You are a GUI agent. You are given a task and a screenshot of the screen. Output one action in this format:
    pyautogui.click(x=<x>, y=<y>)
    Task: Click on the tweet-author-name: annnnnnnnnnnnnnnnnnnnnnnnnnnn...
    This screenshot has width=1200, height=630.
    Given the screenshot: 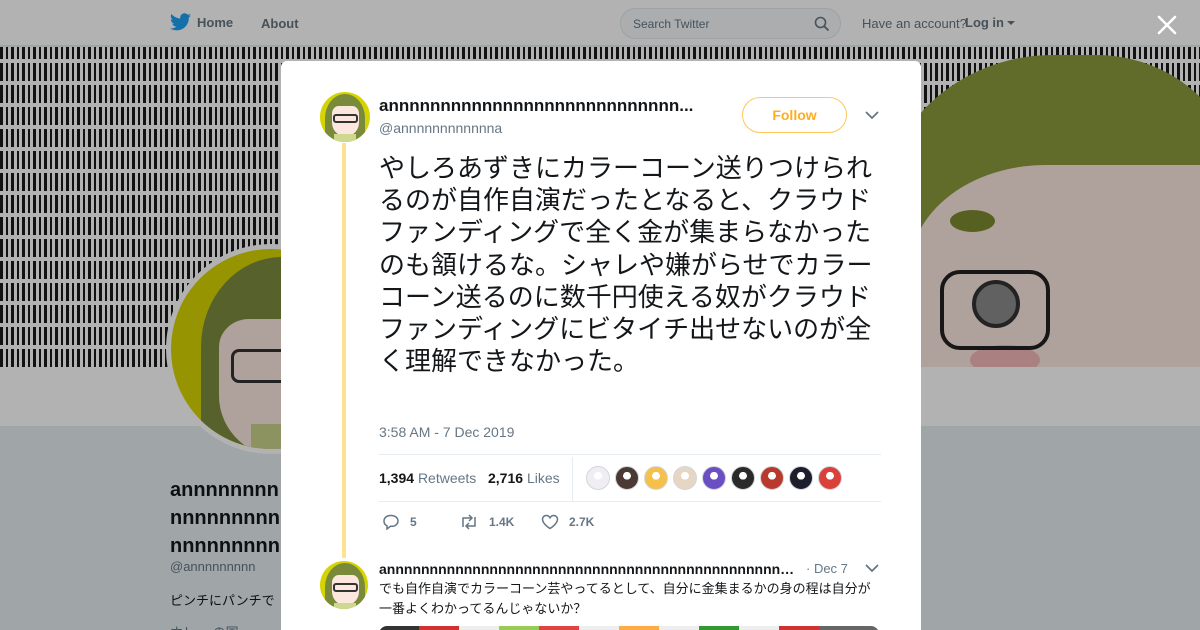 What is the action you would take?
    pyautogui.click(x=539, y=106)
    